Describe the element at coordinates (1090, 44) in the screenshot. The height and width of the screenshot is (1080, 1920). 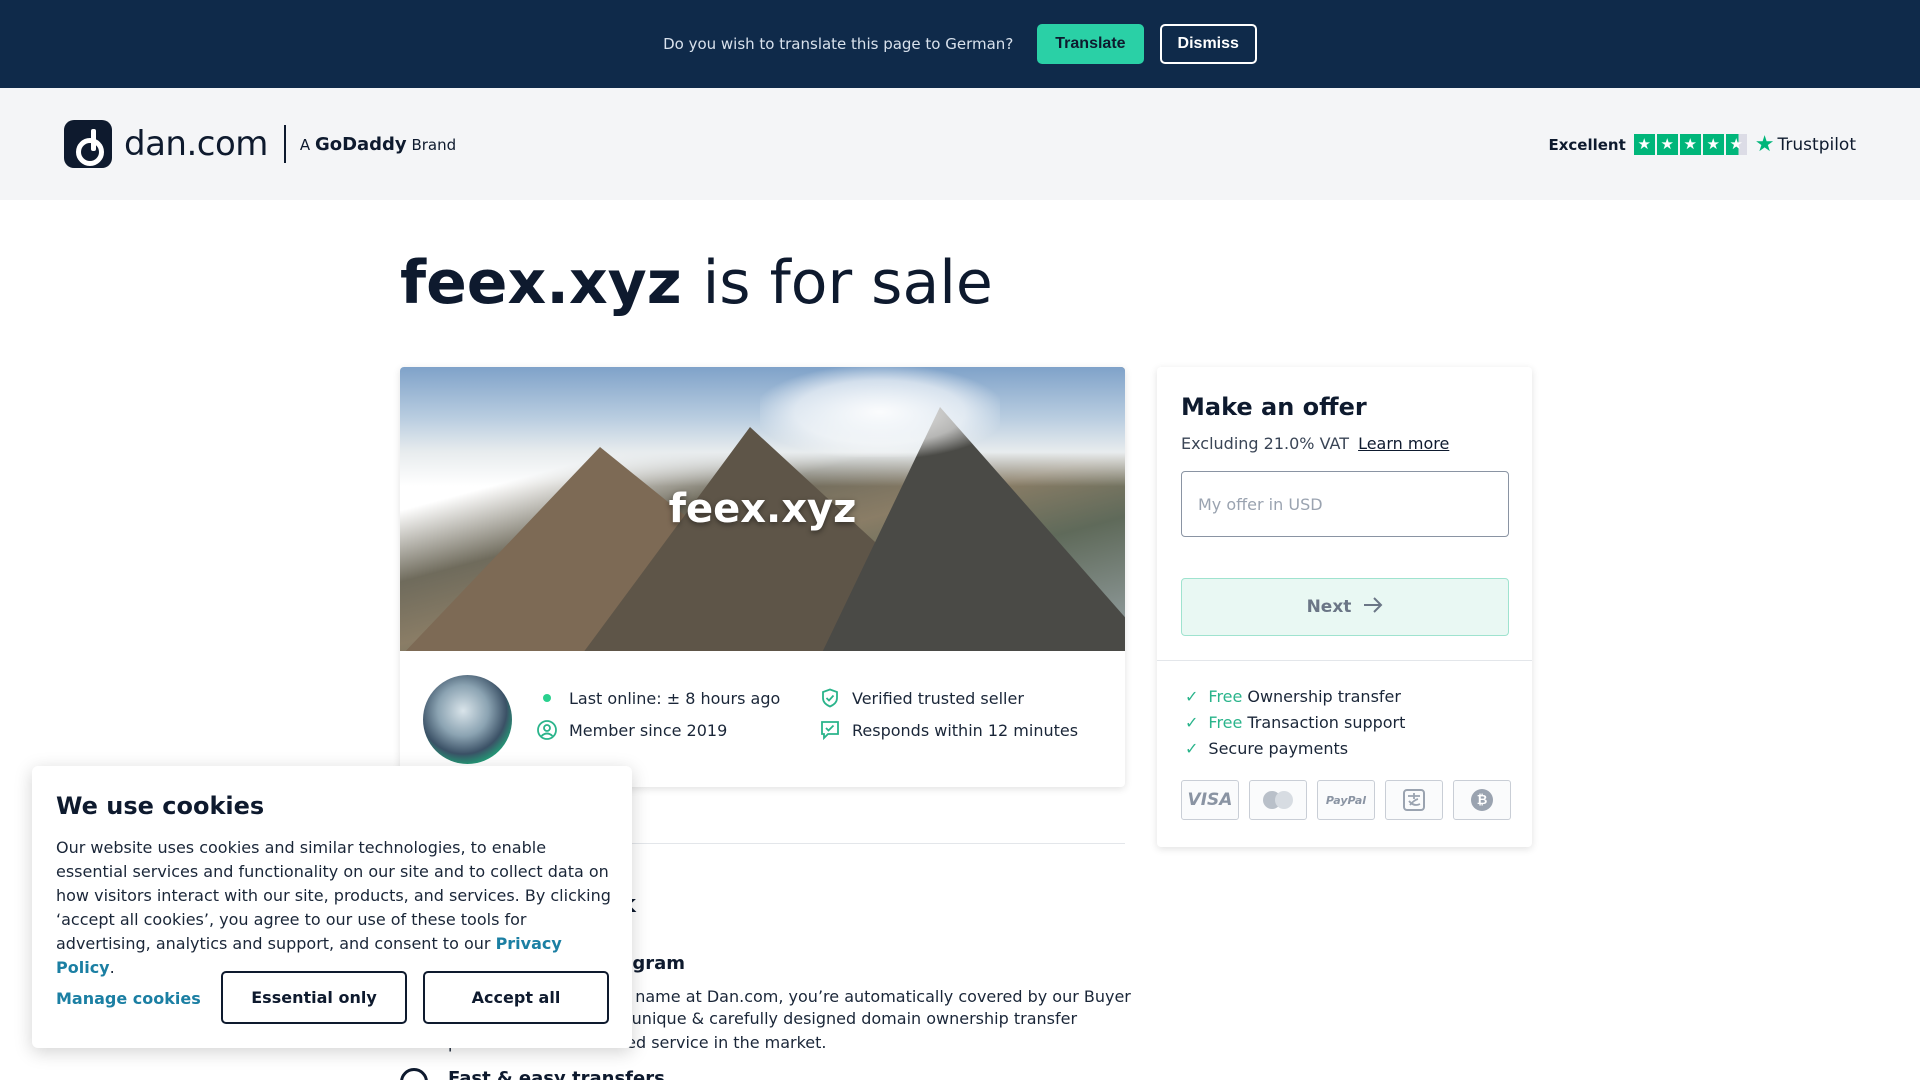
I see `translate-button: Translate` at that location.